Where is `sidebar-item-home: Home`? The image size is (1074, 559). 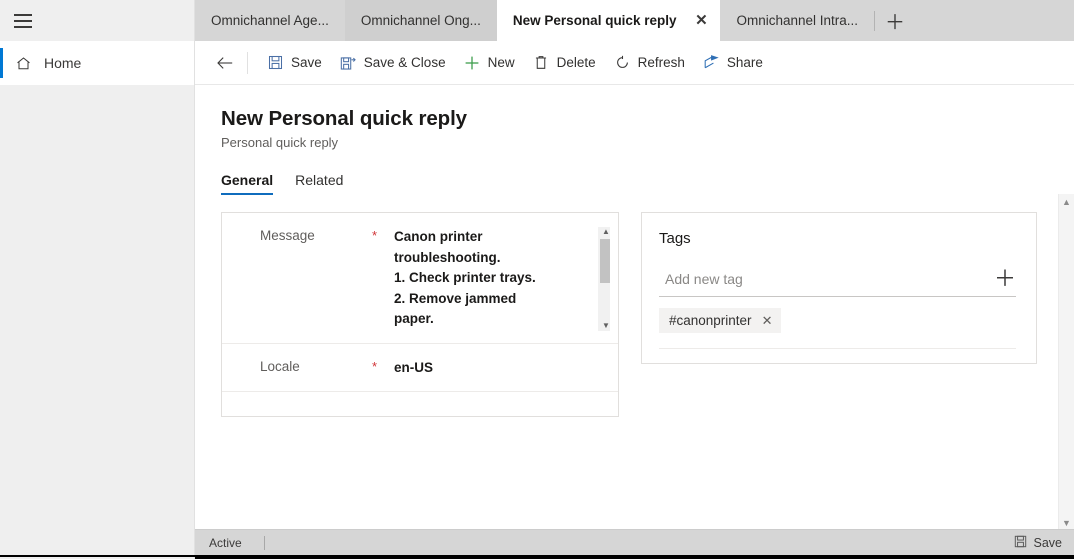
sidebar-item-home: Home is located at coordinates (97, 63).